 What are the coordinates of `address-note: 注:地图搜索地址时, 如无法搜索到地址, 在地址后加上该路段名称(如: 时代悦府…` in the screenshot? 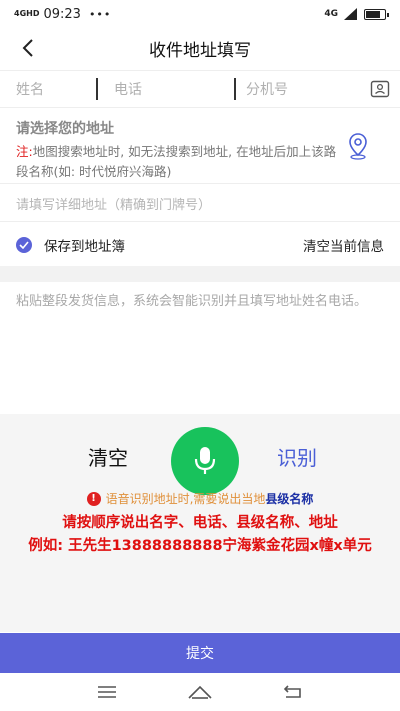 It's located at (178, 162).